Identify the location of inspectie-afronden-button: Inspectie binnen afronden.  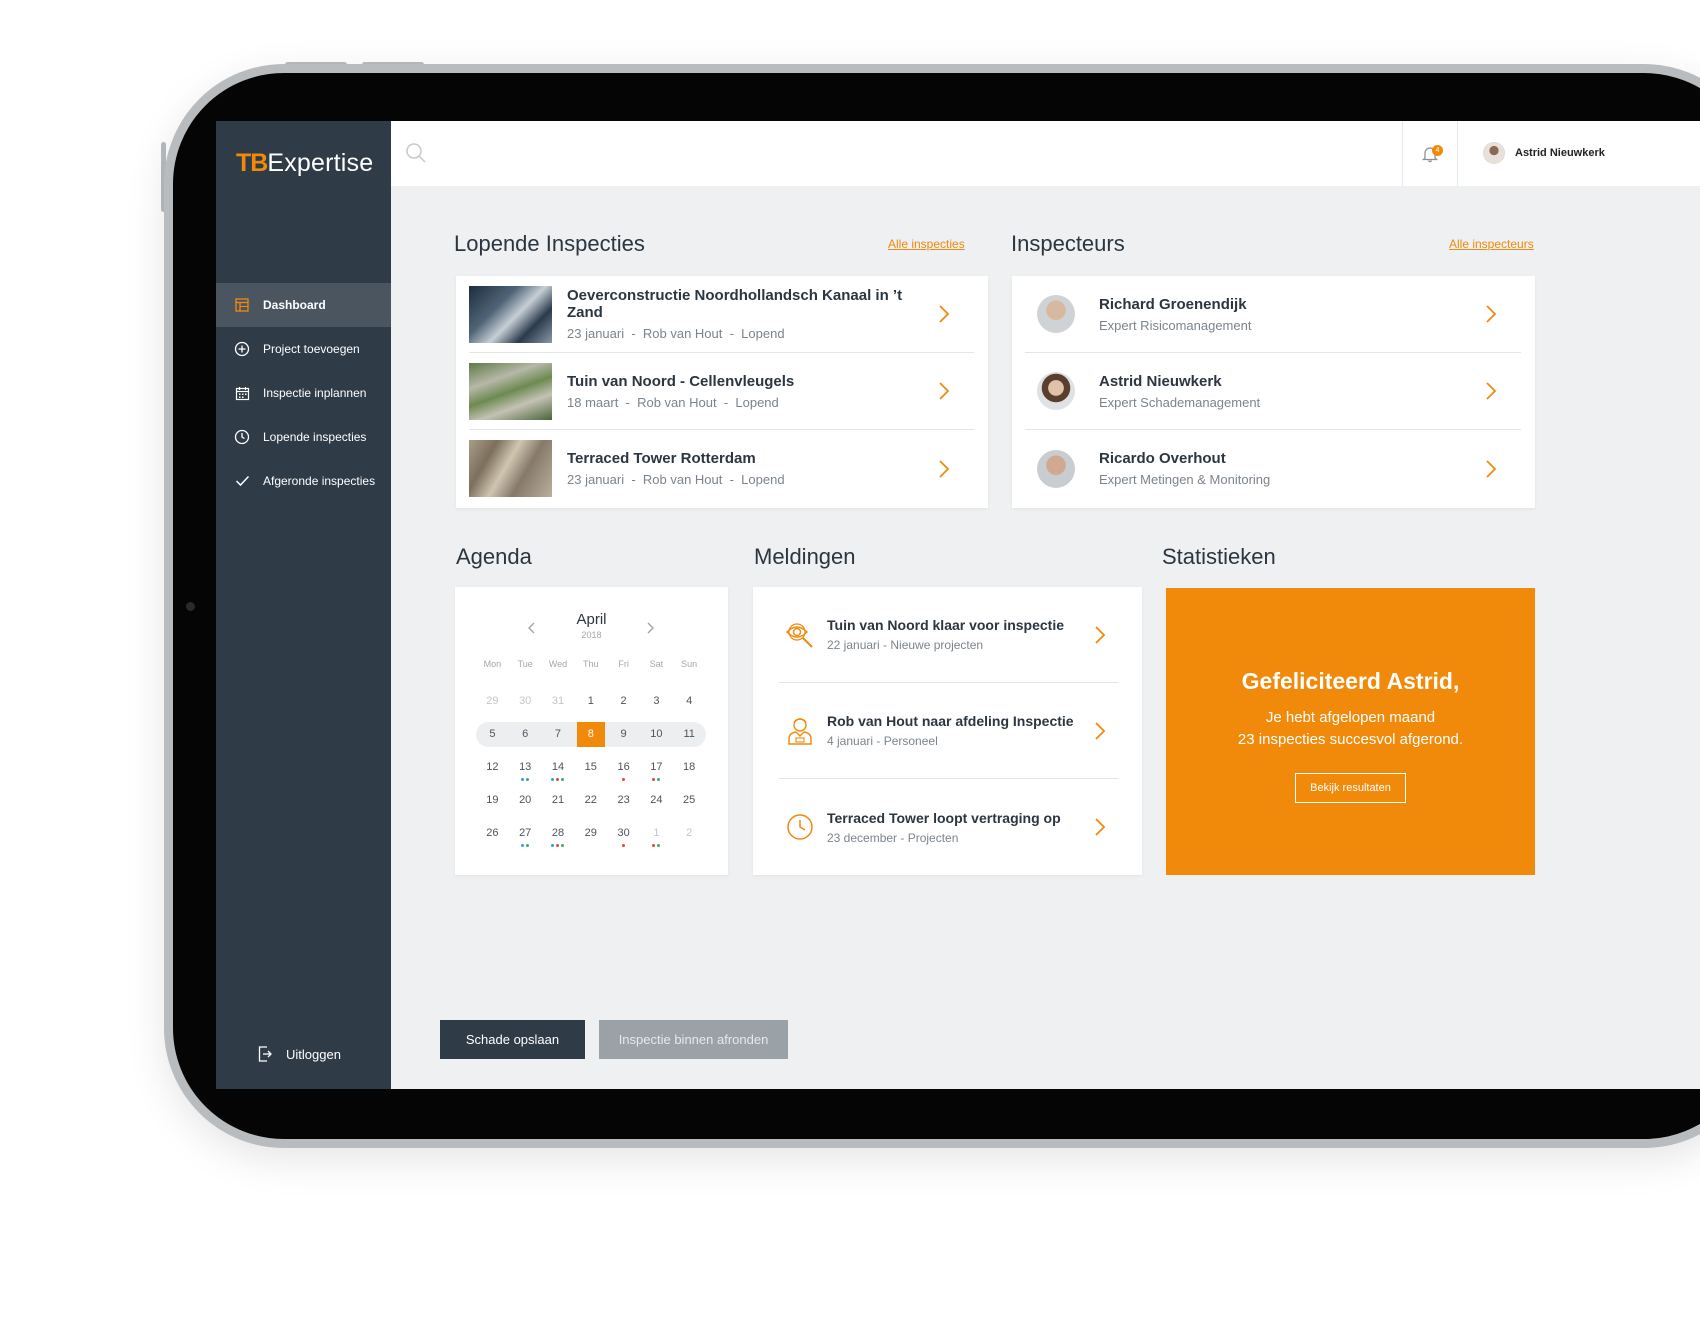
(693, 1039).